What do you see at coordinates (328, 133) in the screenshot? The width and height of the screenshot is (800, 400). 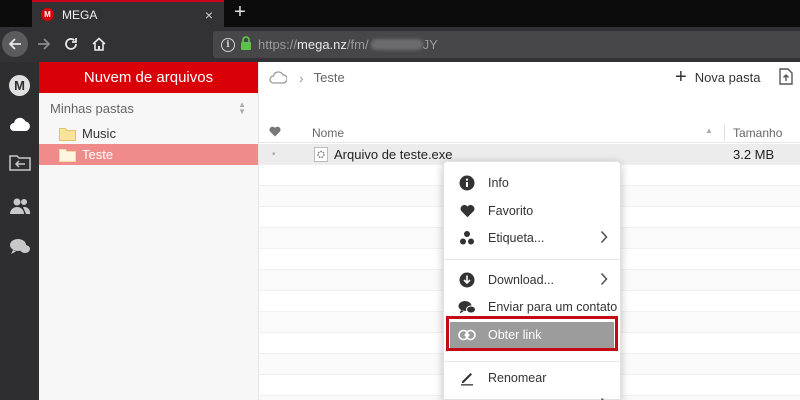 I see `column-header-name: Nome` at bounding box center [328, 133].